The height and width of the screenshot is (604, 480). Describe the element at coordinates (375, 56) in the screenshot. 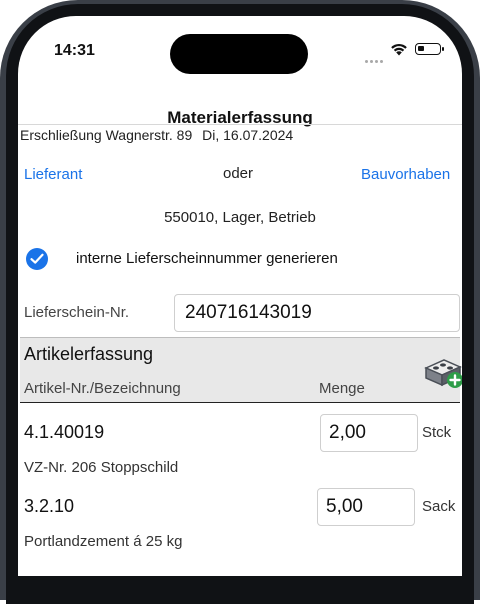

I see `cellular-signal-icon` at that location.